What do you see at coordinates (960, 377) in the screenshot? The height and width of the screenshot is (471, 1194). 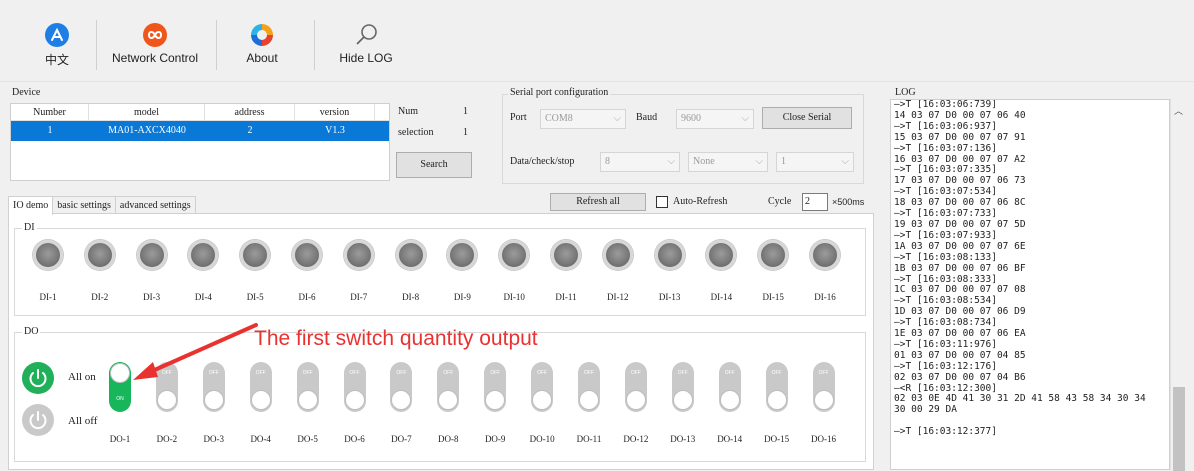 I see `log-line: 02 03 07 D0 00 07 04 B6` at bounding box center [960, 377].